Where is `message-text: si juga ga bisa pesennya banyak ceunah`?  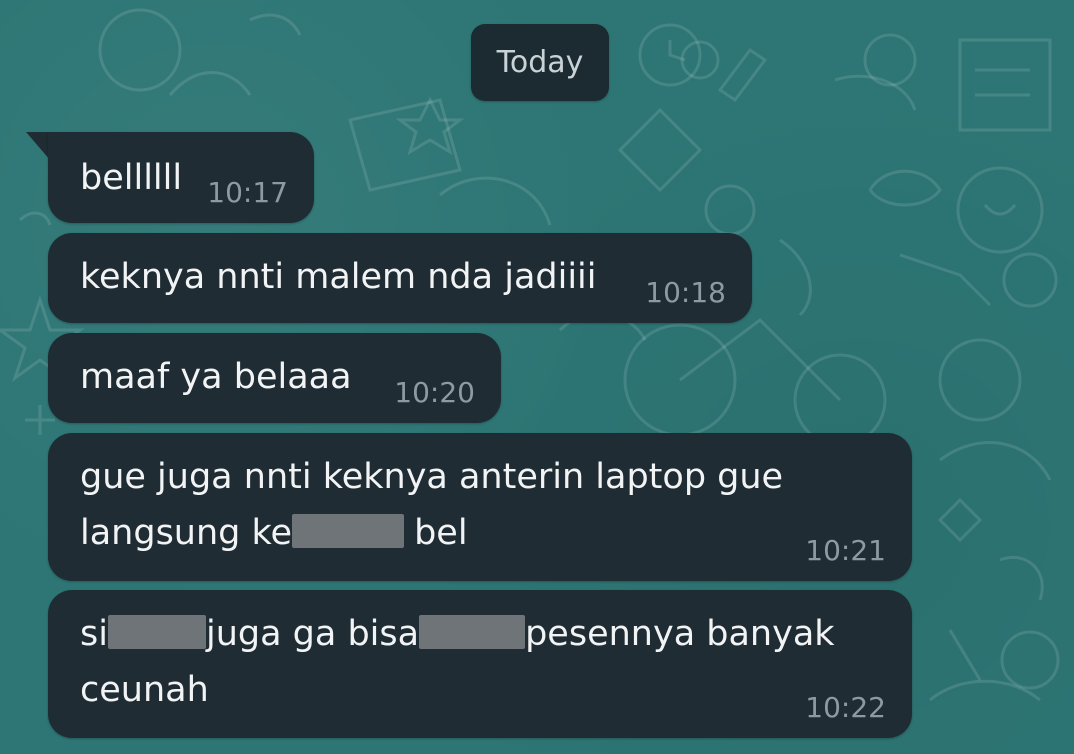 message-text: si juga ga bisa pesennya banyak ceunah is located at coordinates (457, 662).